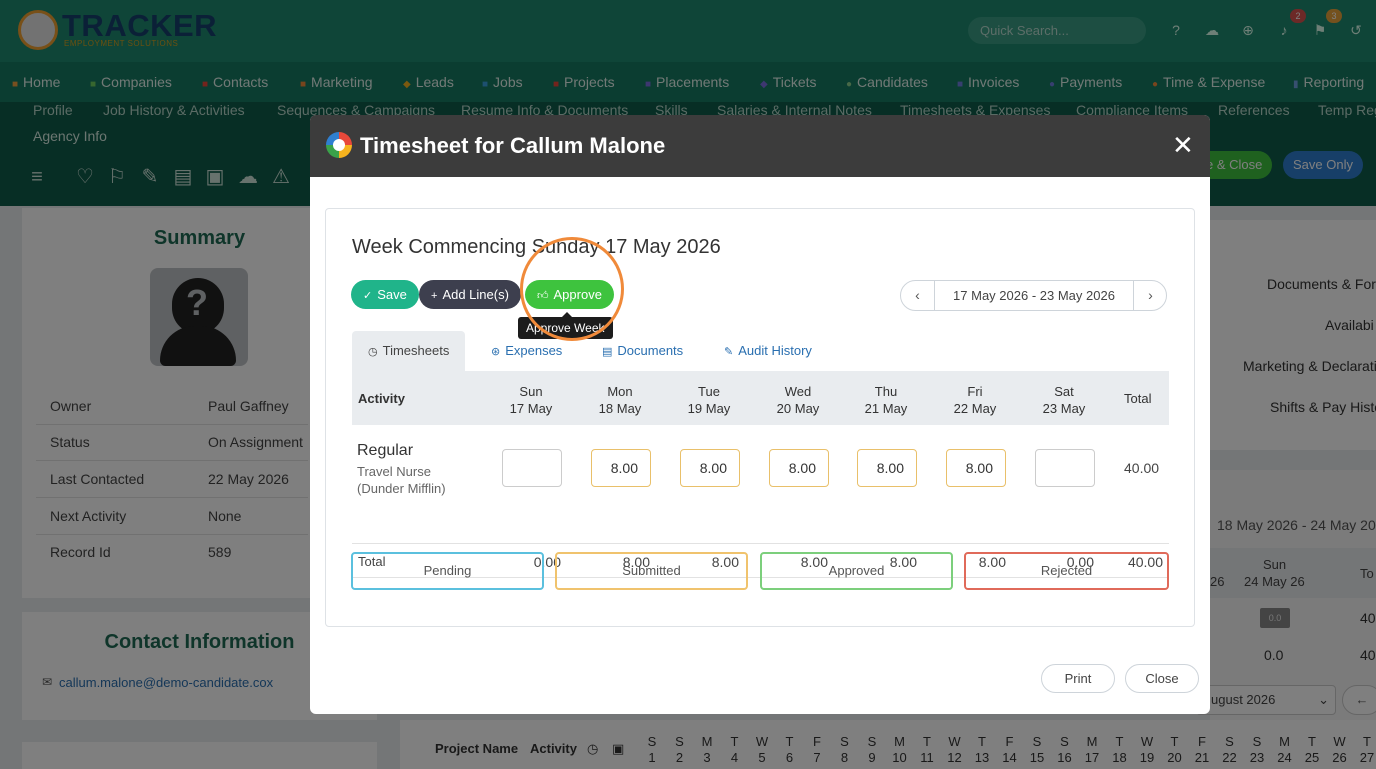  Describe the element at coordinates (886, 400) in the screenshot. I see `day-header-thu: Thu 21 May` at that location.